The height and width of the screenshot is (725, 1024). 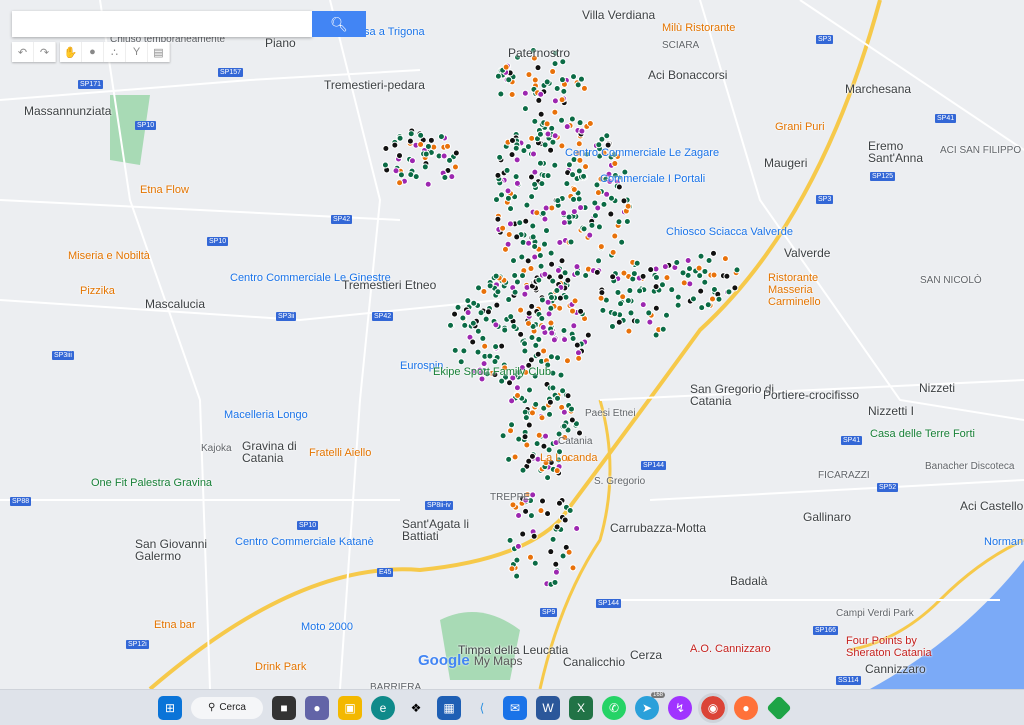 I want to click on map-place-label: Milù Ristorante, so click(x=698, y=28).